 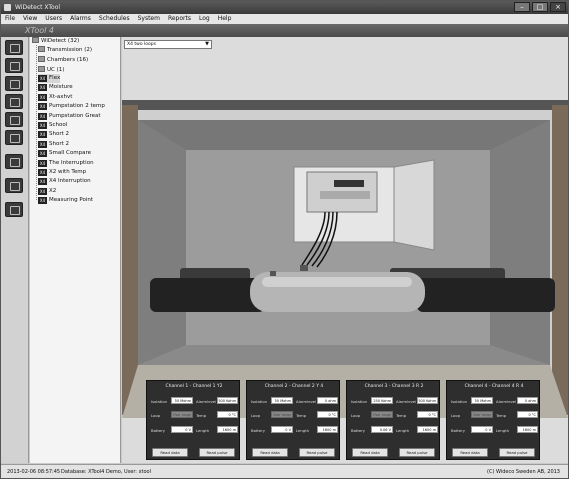 I want to click on menu-help: Help, so click(x=225, y=19).